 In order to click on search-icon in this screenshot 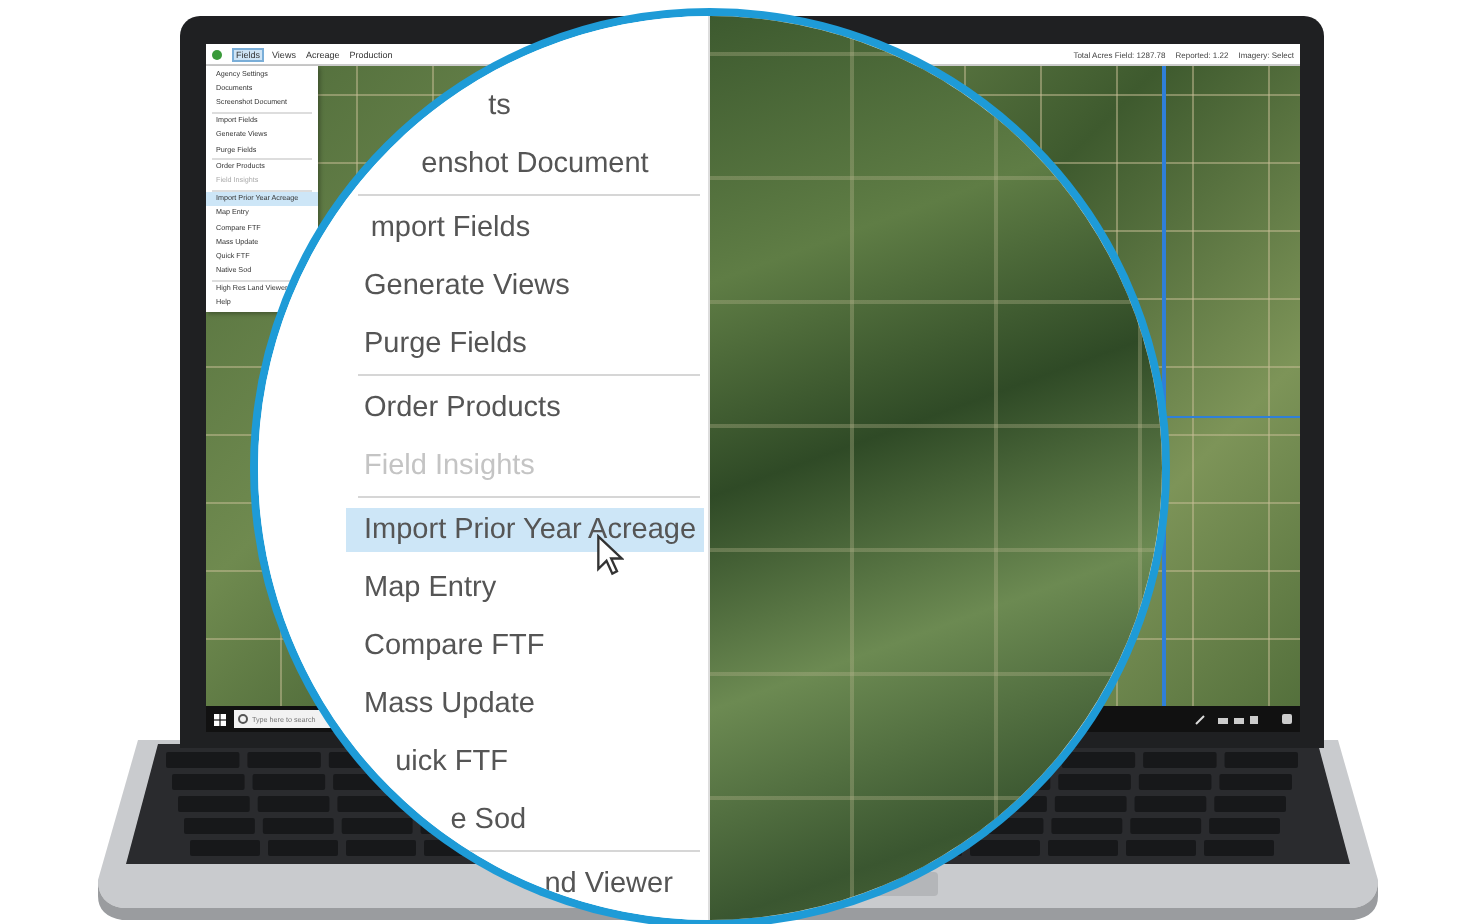, I will do `click(243, 719)`.